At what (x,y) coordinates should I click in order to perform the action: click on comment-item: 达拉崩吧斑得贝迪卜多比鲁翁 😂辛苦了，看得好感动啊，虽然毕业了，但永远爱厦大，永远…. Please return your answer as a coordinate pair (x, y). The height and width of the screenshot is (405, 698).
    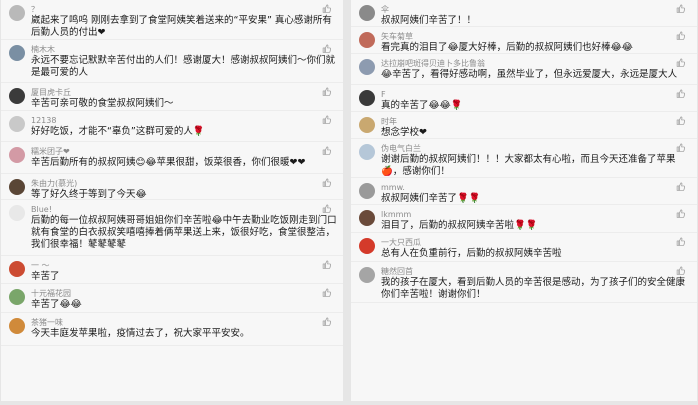
    Looking at the image, I should click on (524, 69).